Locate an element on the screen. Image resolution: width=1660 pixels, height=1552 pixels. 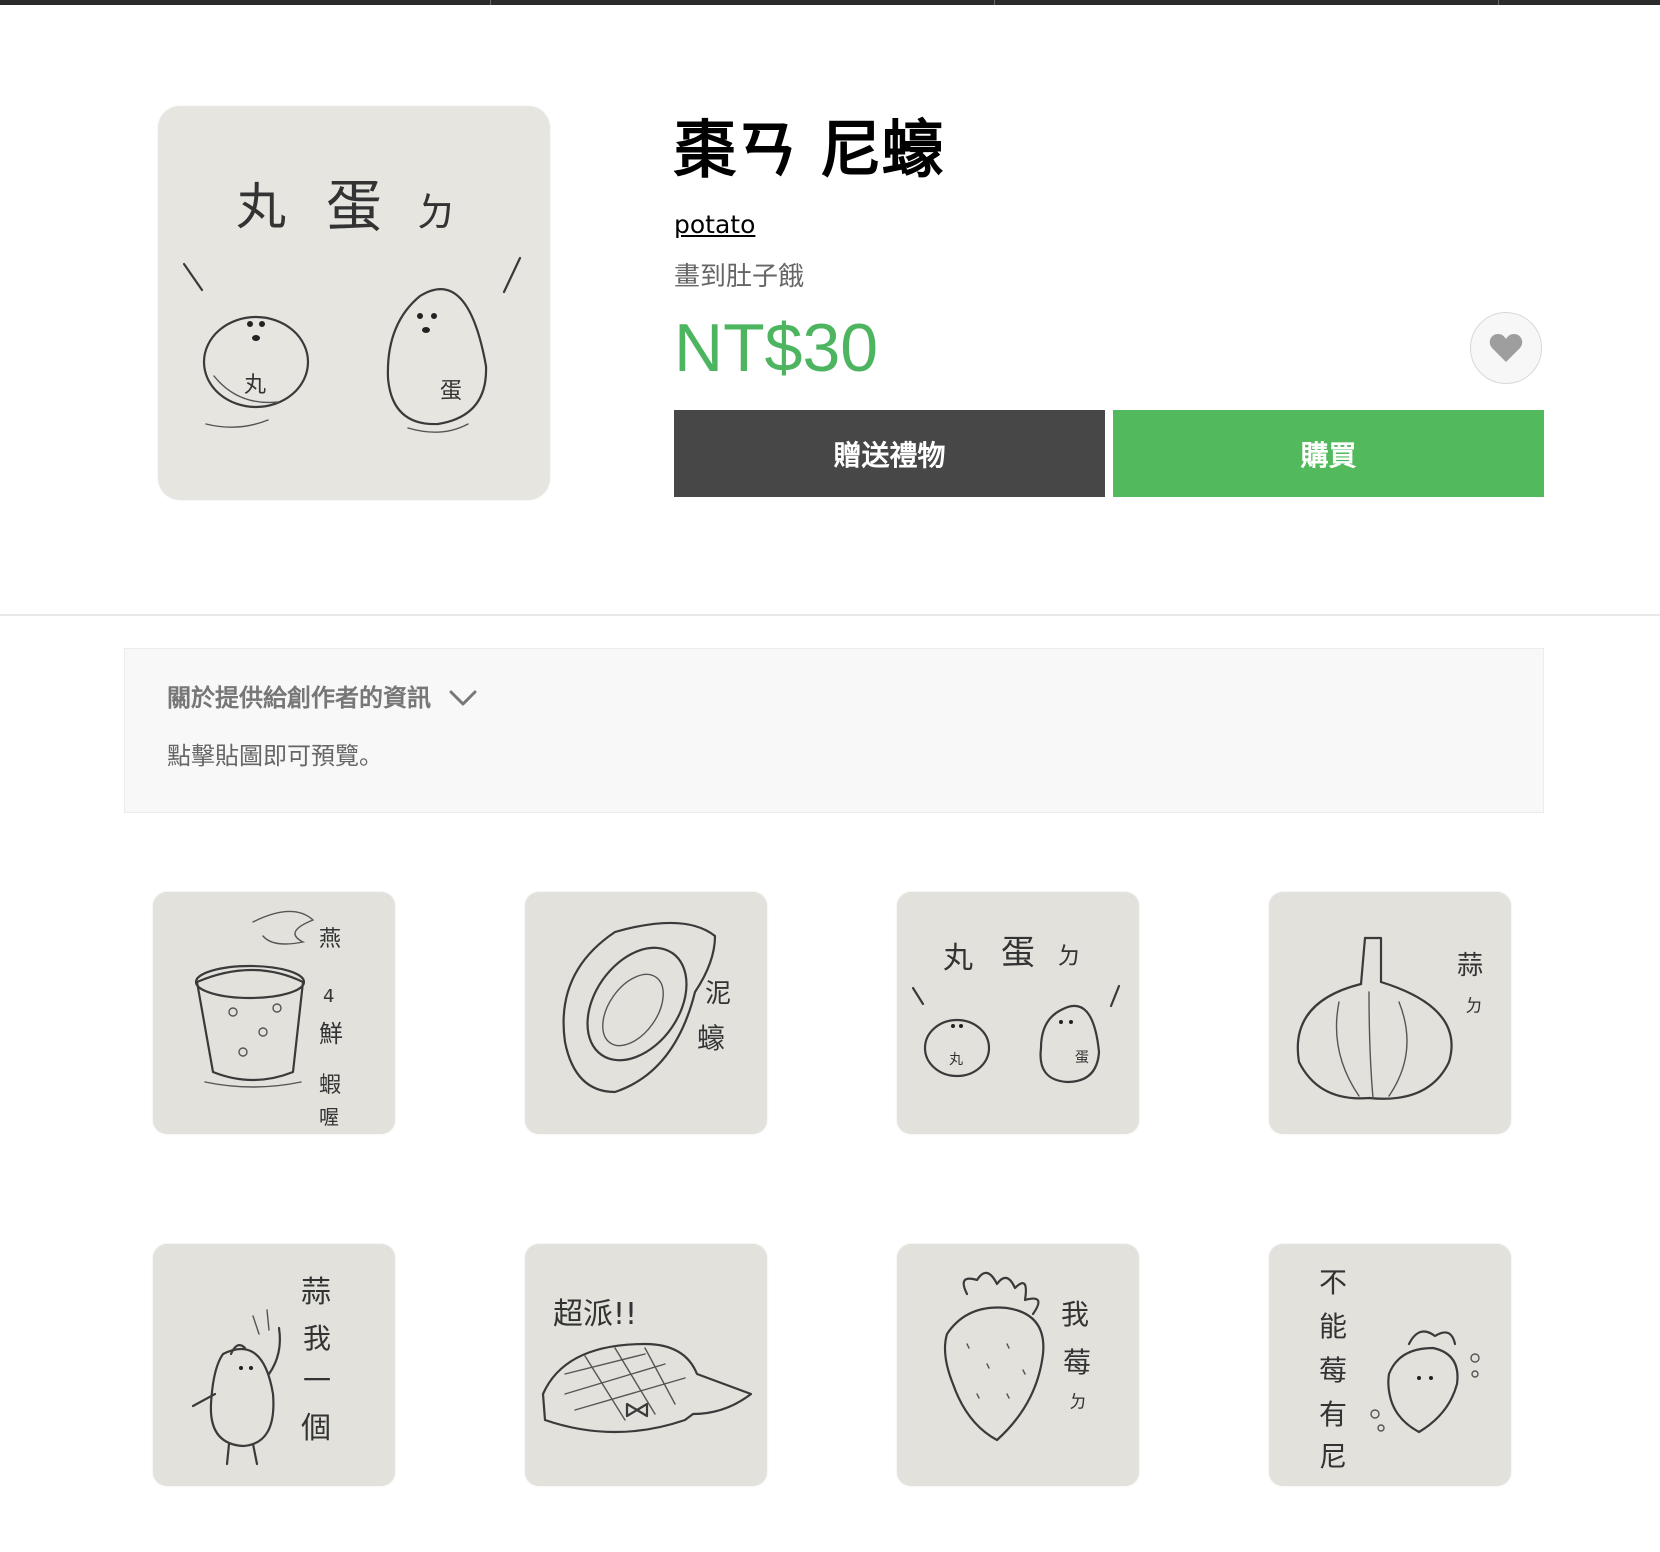
svg-text: 個 is located at coordinates (316, 1428).